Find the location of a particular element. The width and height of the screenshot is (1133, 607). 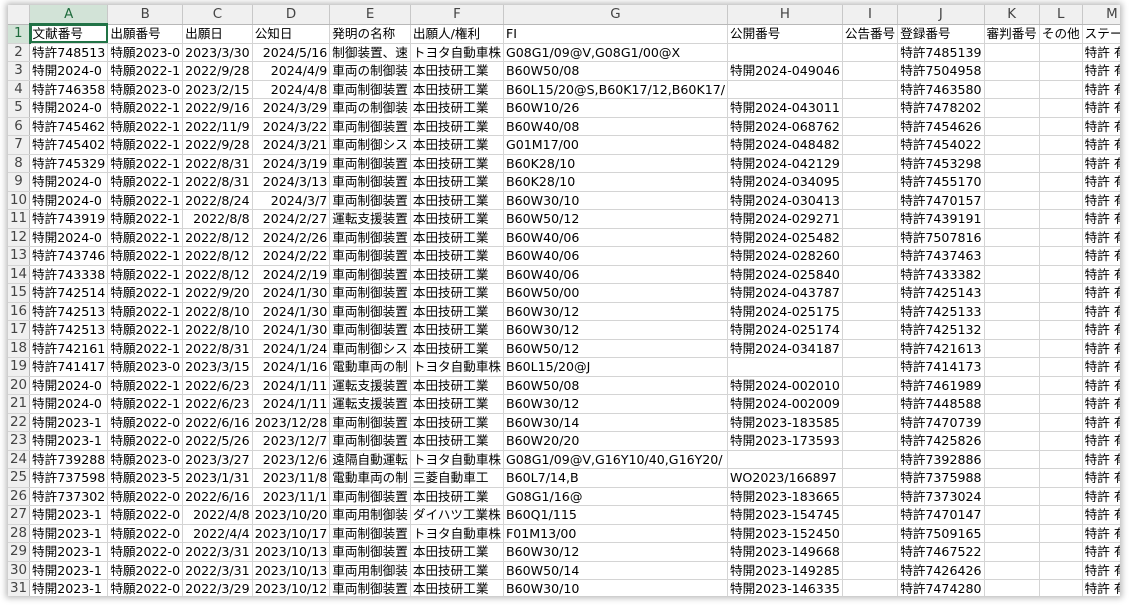

row-header: 5 is located at coordinates (19, 108).